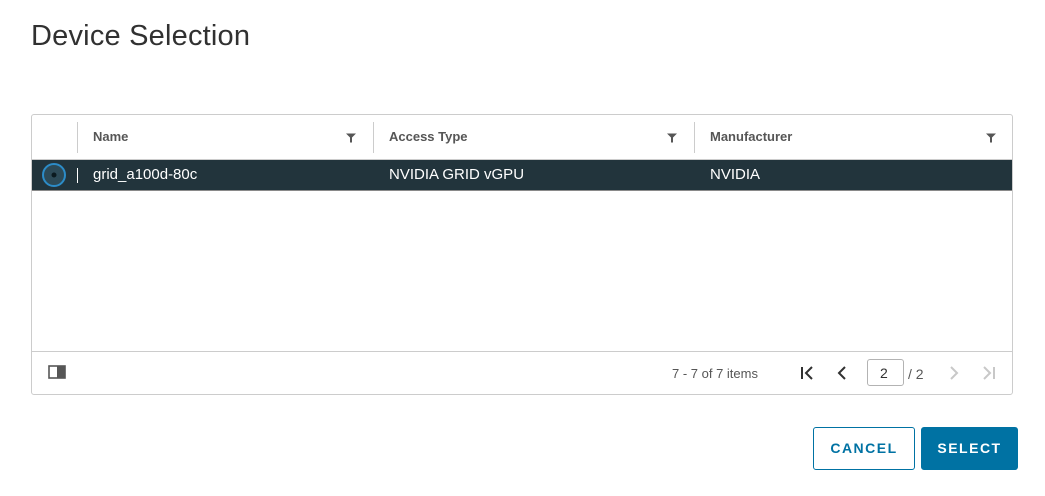 Image resolution: width=1045 pixels, height=496 pixels. Describe the element at coordinates (428, 136) in the screenshot. I see `column-header-label: Access Type` at that location.